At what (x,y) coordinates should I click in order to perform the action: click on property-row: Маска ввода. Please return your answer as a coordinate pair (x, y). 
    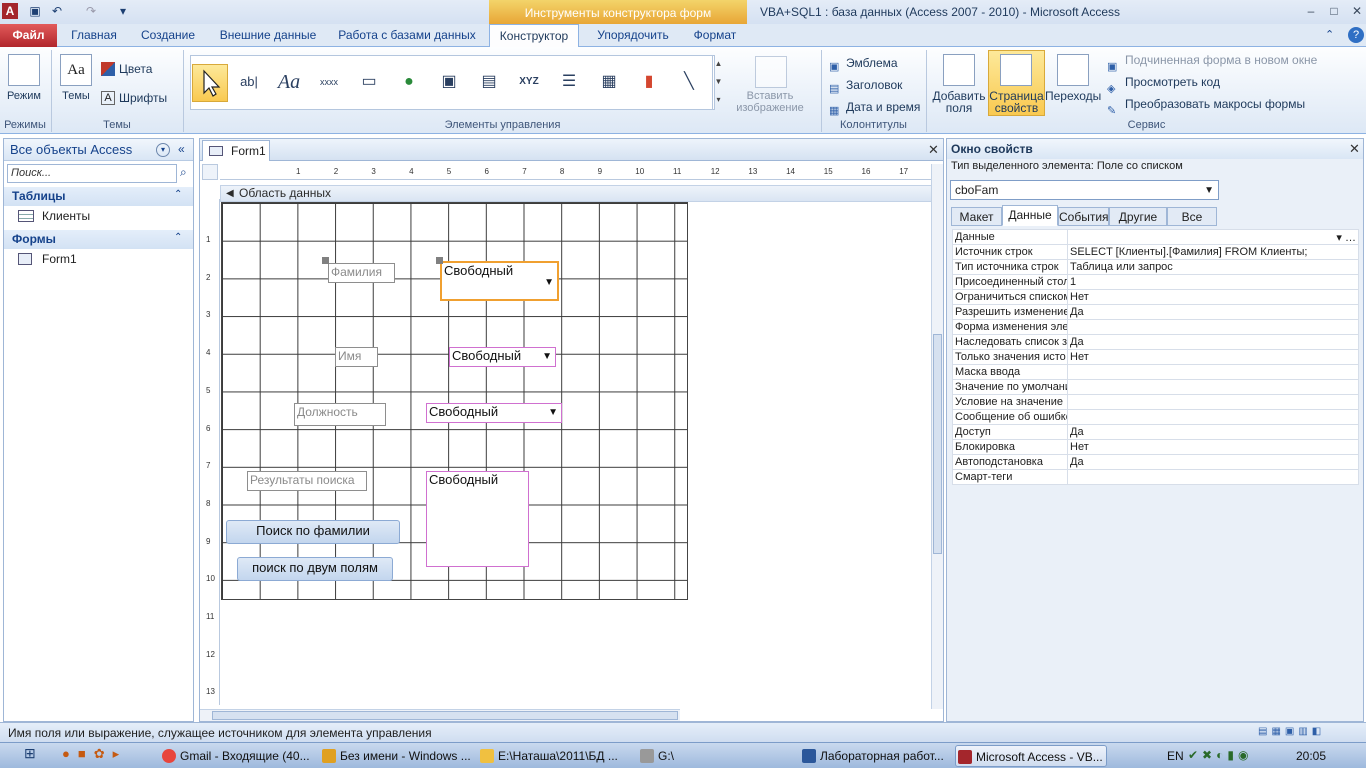
    Looking at the image, I should click on (1155, 372).